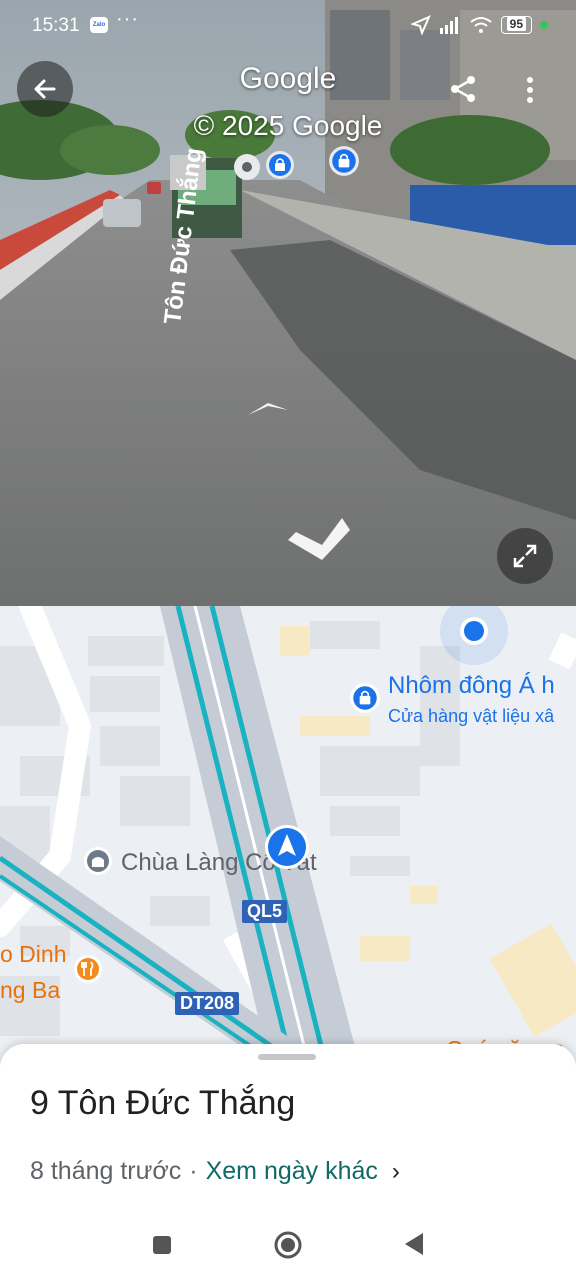 The height and width of the screenshot is (1280, 576). I want to click on expand-button, so click(525, 556).